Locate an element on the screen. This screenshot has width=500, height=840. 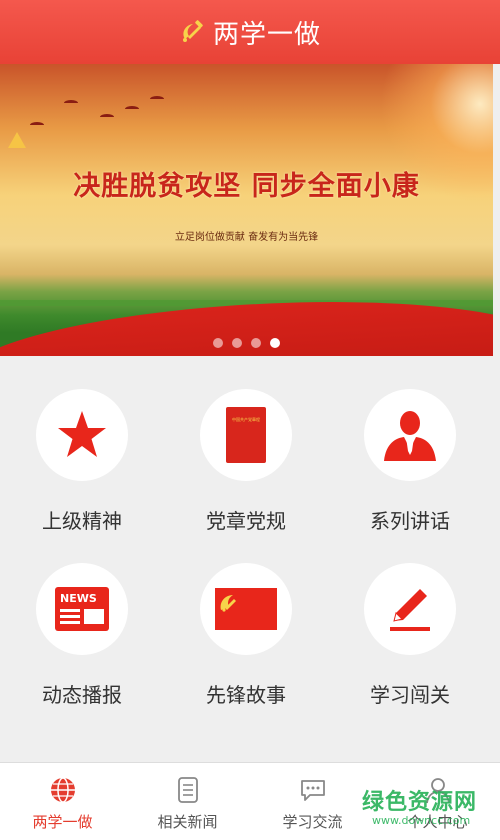
tab-label: 相关新闻 is located at coordinates (187, 822).